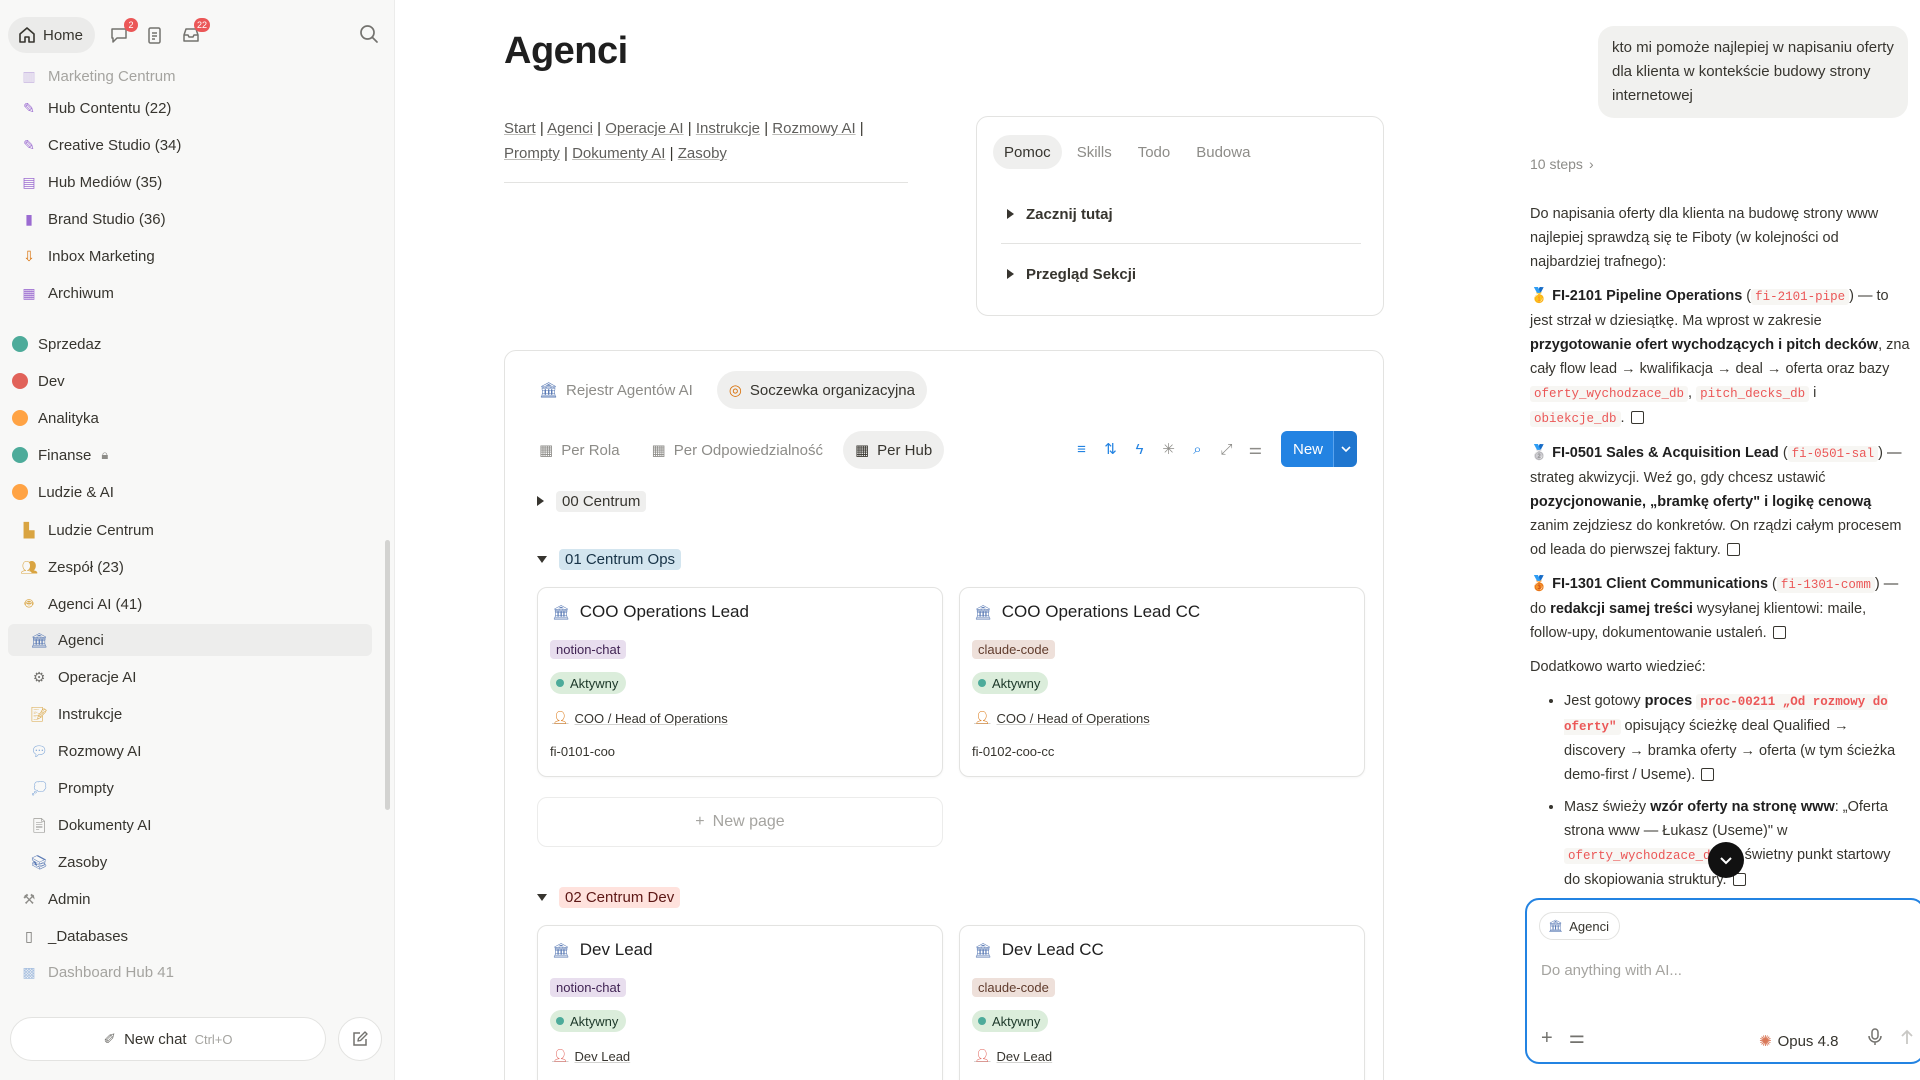 The height and width of the screenshot is (1080, 1920). What do you see at coordinates (1345, 449) in the screenshot?
I see `chevron-down-icon` at bounding box center [1345, 449].